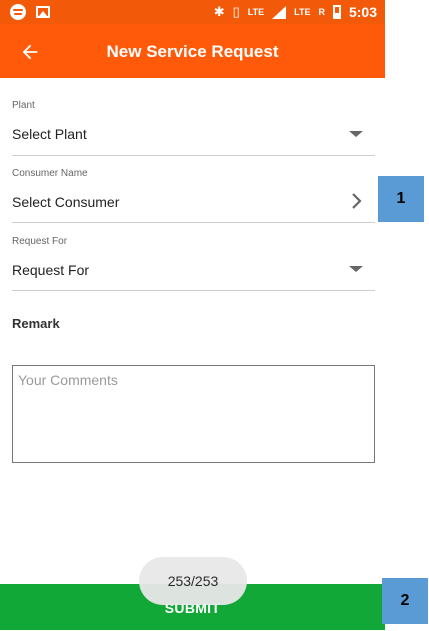 This screenshot has width=429, height=631. What do you see at coordinates (193, 222) in the screenshot?
I see `consumer-underline` at bounding box center [193, 222].